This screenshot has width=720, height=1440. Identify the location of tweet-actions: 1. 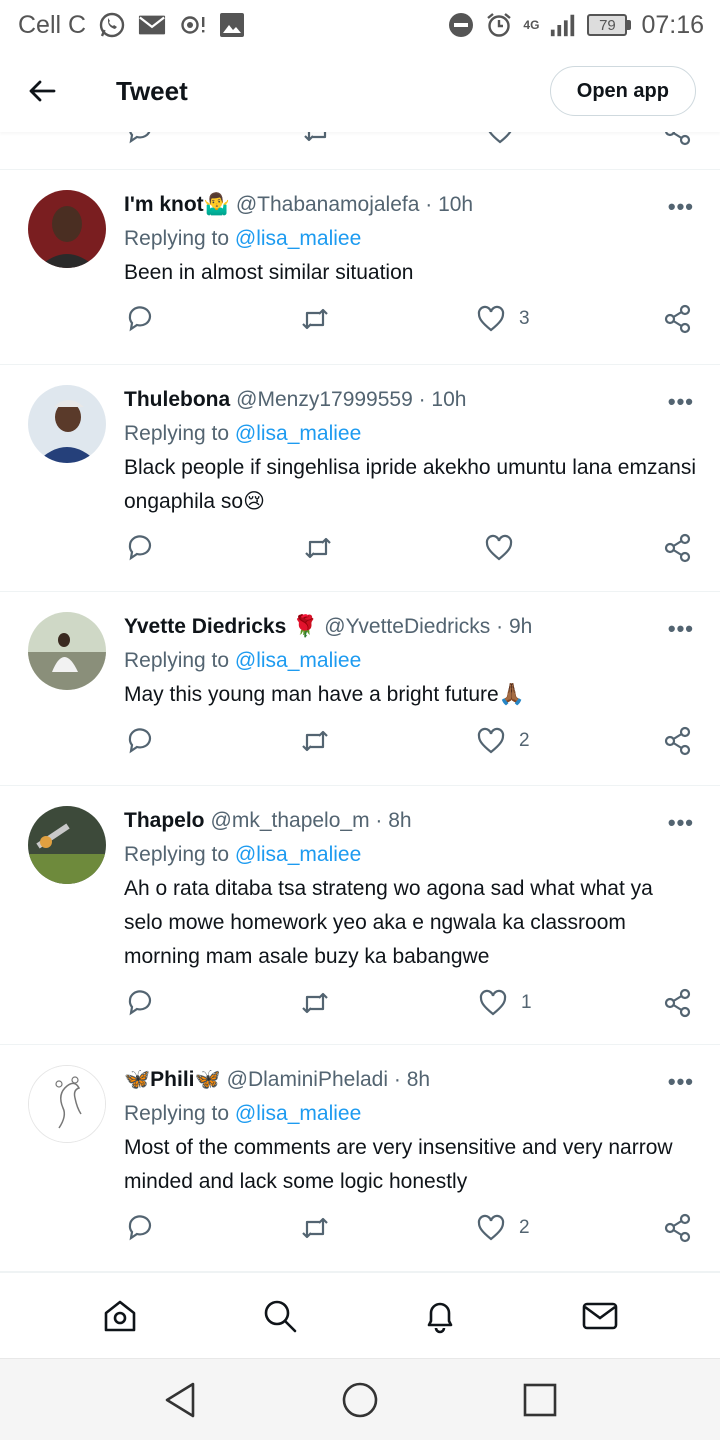
(348, 1012).